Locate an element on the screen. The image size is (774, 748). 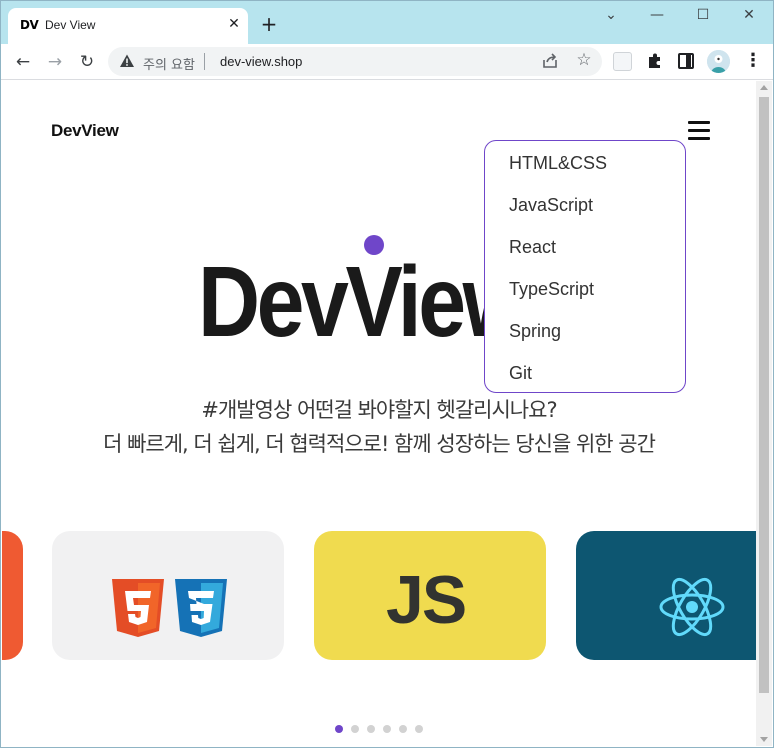
minimize-icon: — is located at coordinates (657, 16).